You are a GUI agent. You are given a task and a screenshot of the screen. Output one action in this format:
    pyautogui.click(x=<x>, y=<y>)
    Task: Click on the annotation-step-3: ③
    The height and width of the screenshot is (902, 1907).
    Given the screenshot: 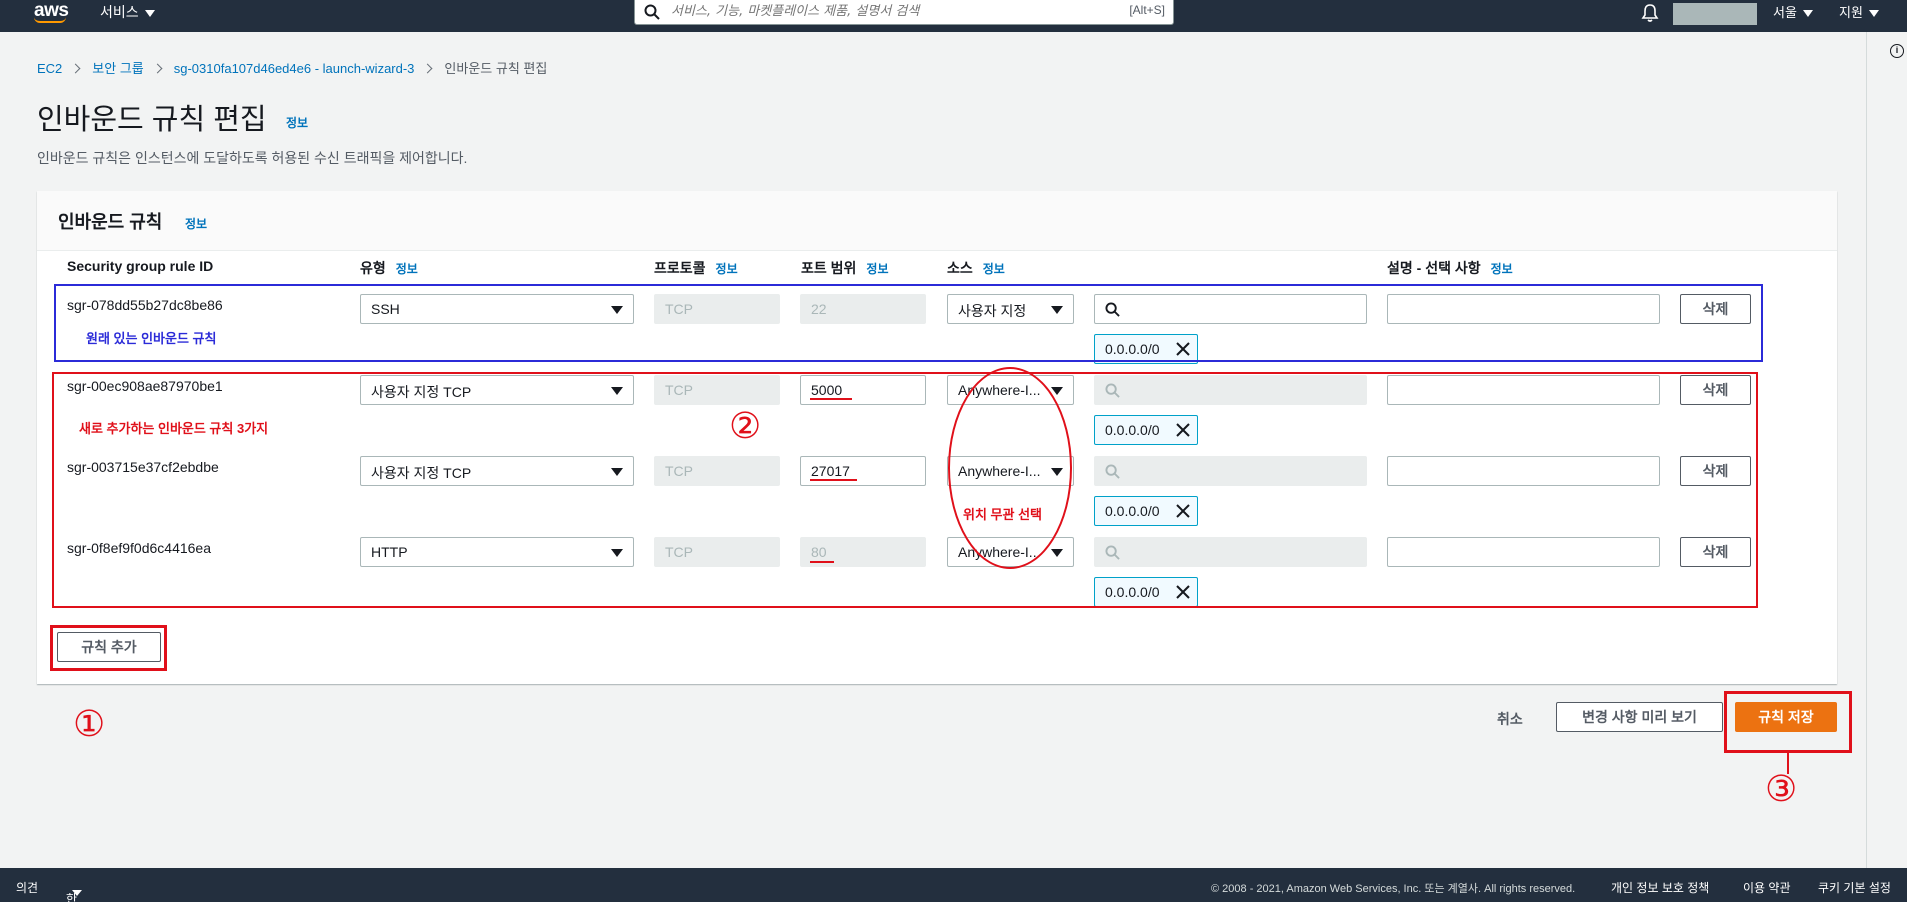 What is the action you would take?
    pyautogui.click(x=1781, y=789)
    